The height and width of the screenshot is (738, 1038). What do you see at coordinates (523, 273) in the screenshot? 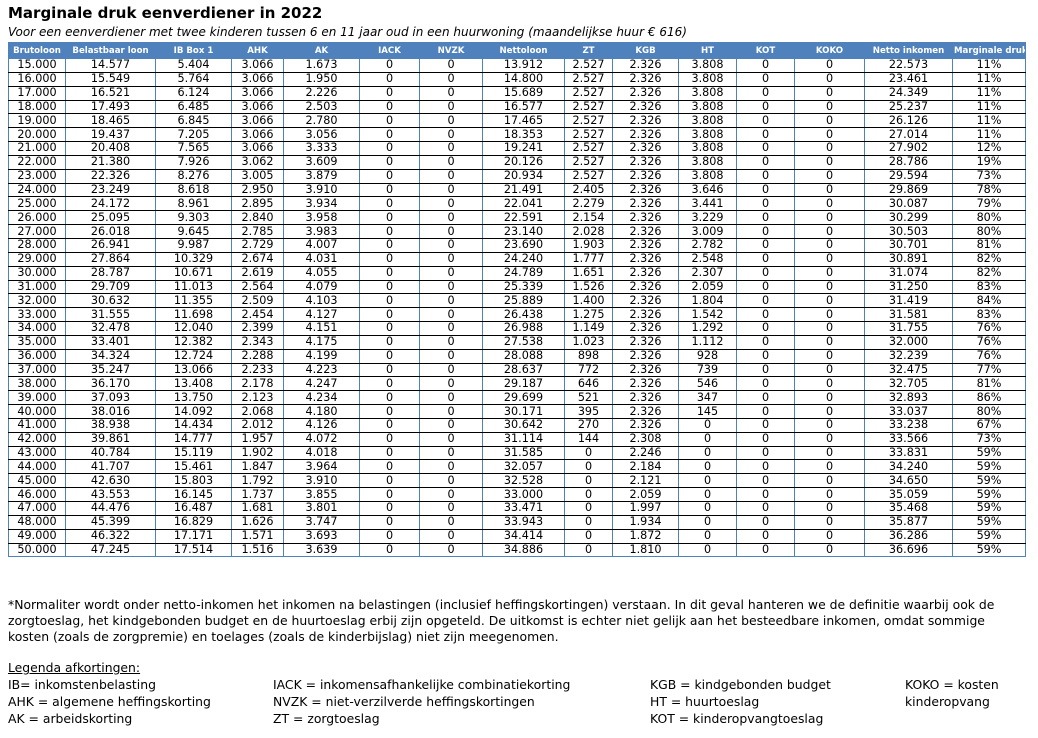
I see `table-cell: 24.789` at bounding box center [523, 273].